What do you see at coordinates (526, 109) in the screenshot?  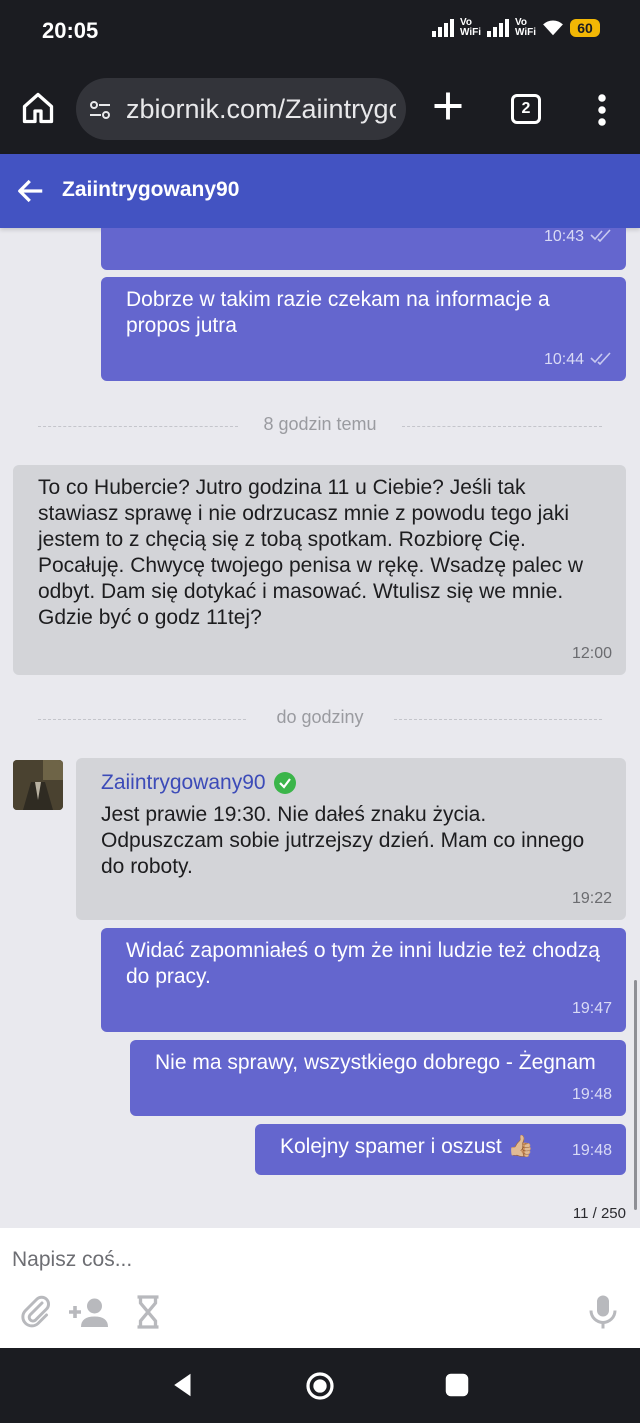 I see `tab-switcher-button: 2` at bounding box center [526, 109].